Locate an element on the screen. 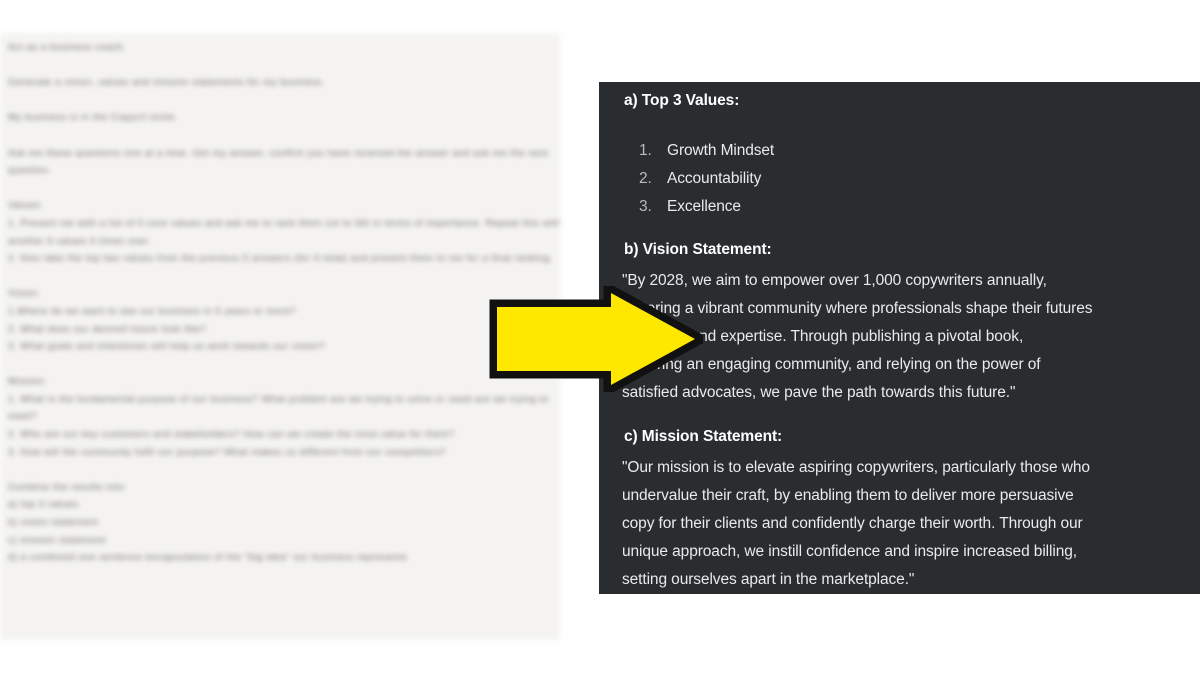 This screenshot has height=675, width=1200. list-item: Excellence is located at coordinates (690, 207).